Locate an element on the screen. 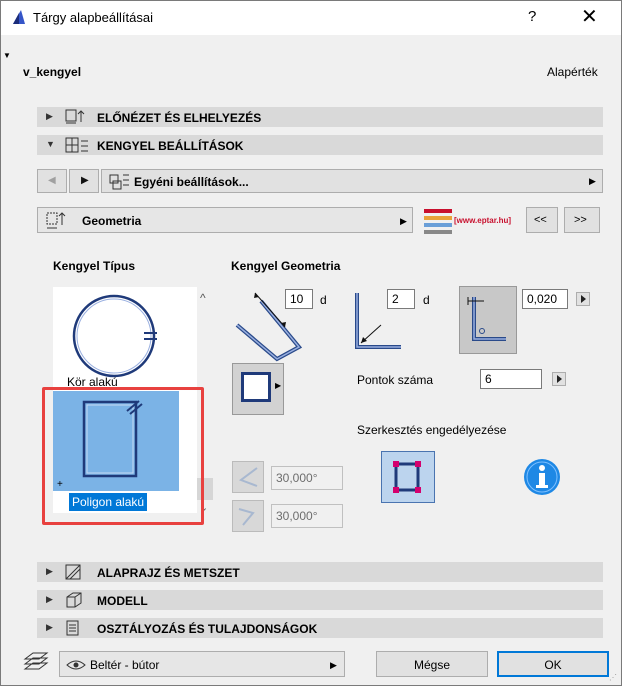 This screenshot has width=622, height=686. section-label: ELŐNÉZET ÉS ELHELYEZÉS is located at coordinates (179, 118).